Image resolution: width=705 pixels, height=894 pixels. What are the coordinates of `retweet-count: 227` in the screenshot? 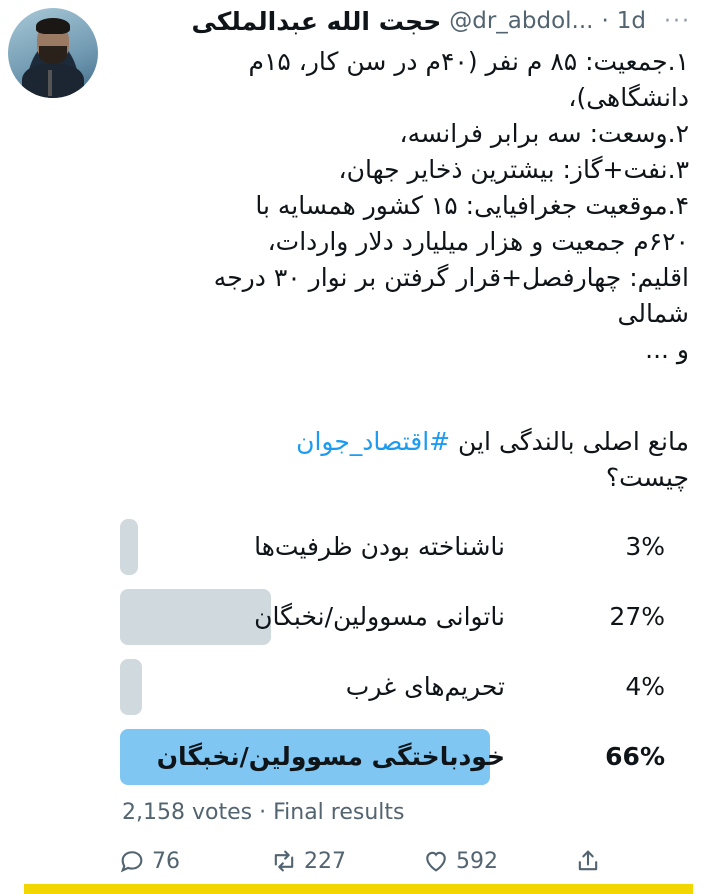 It's located at (325, 861).